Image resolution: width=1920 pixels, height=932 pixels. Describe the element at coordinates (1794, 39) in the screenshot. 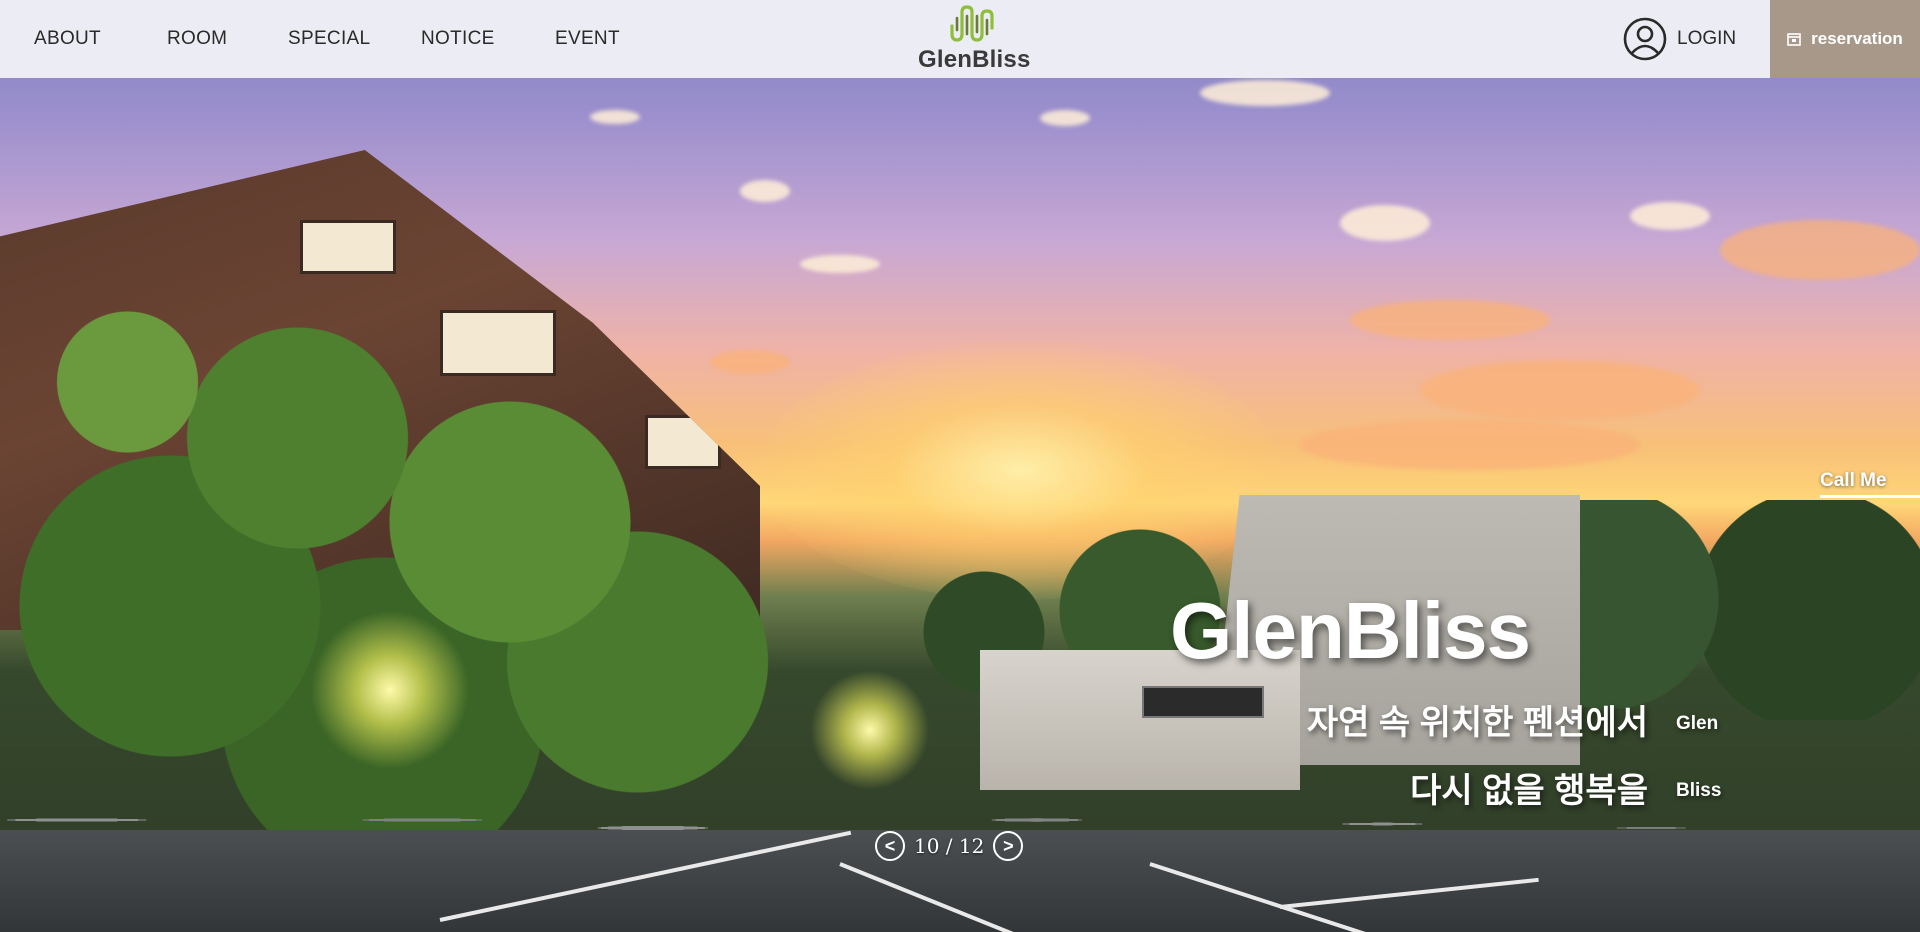

I see `calendar-icon` at that location.